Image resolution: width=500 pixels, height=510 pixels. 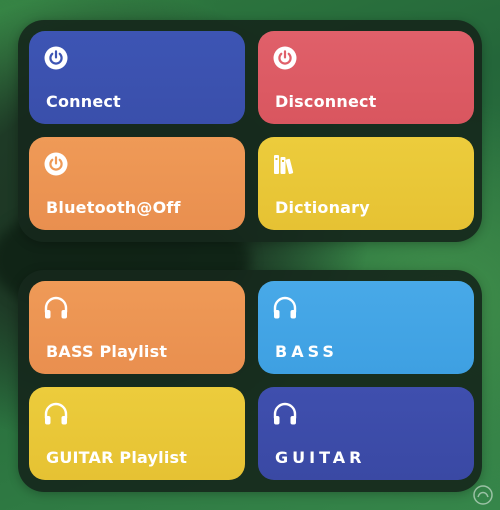 I want to click on bluetooth-off-label: Bluetooth@Off, so click(x=113, y=207).